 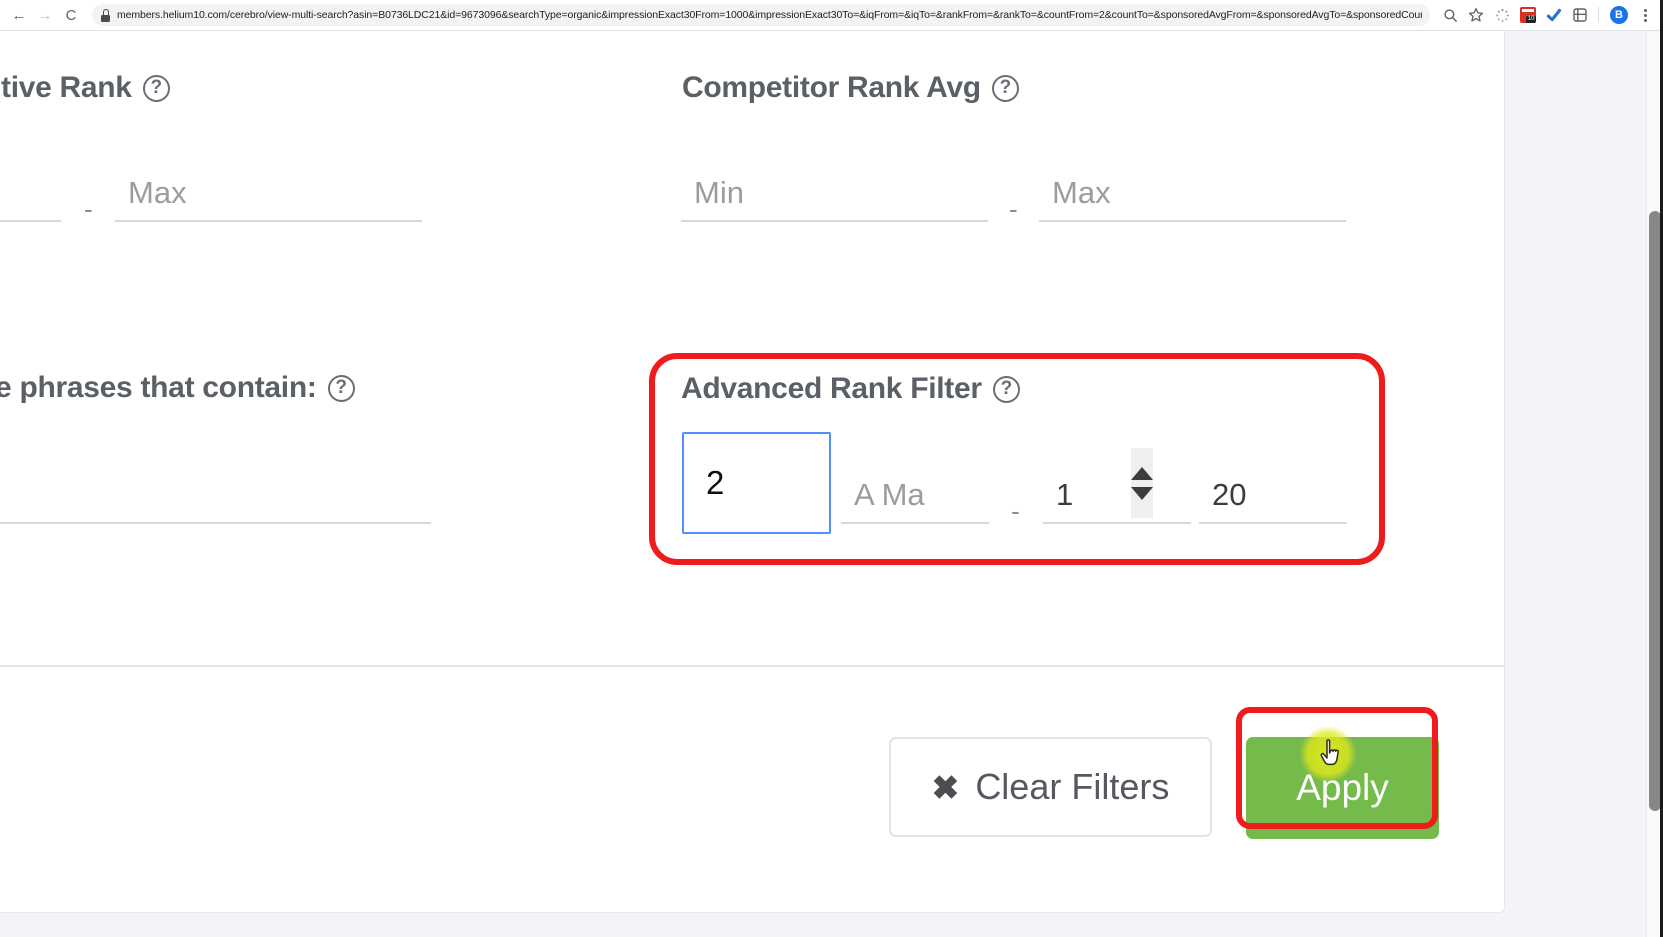 What do you see at coordinates (1117, 500) in the screenshot?
I see `advanced-rank-from-input` at bounding box center [1117, 500].